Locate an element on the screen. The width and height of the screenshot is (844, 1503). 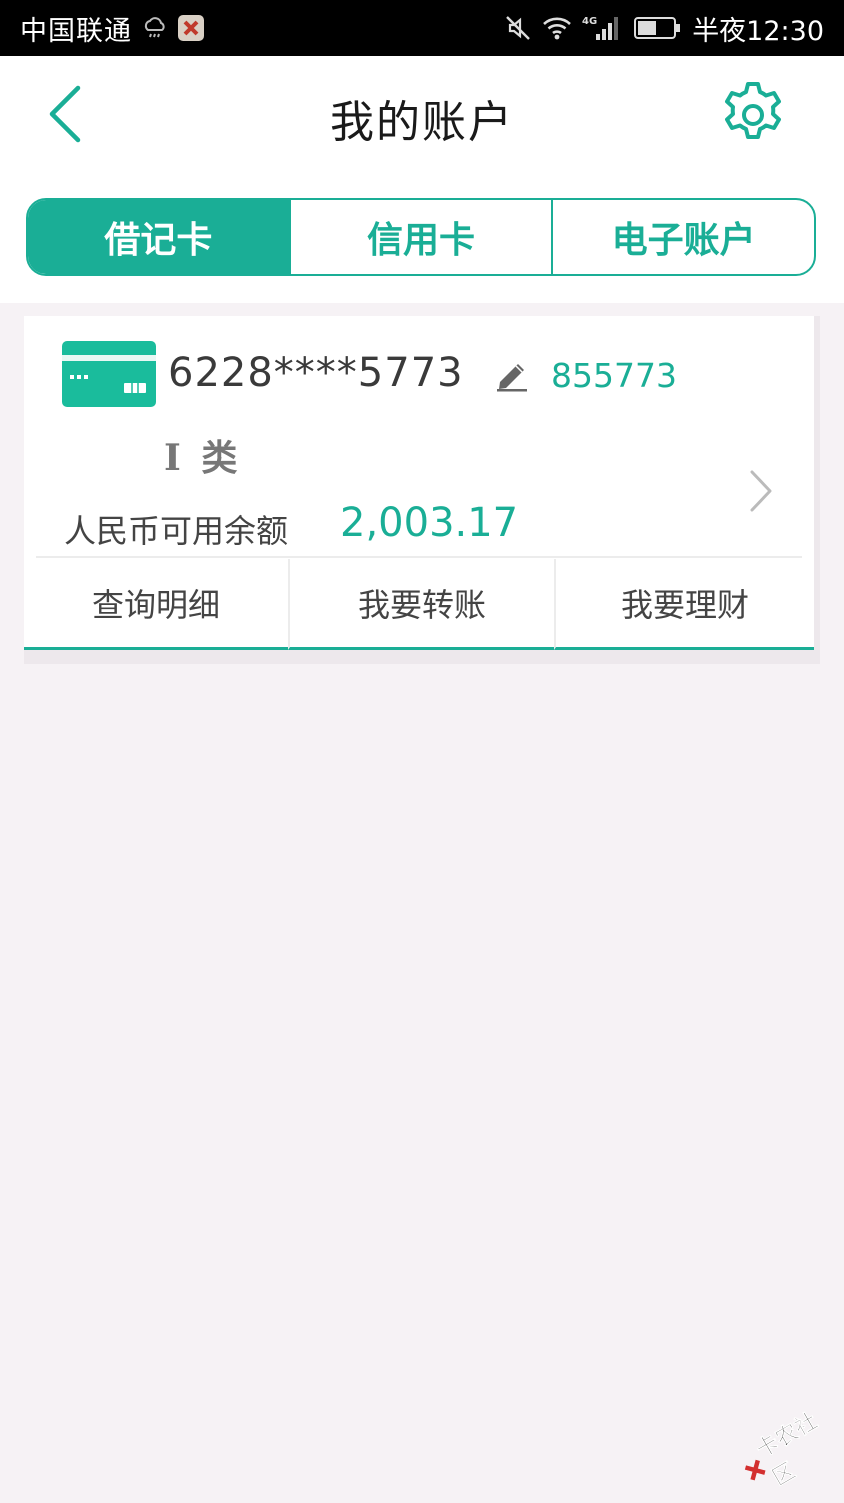
weather-icon is located at coordinates (155, 28).